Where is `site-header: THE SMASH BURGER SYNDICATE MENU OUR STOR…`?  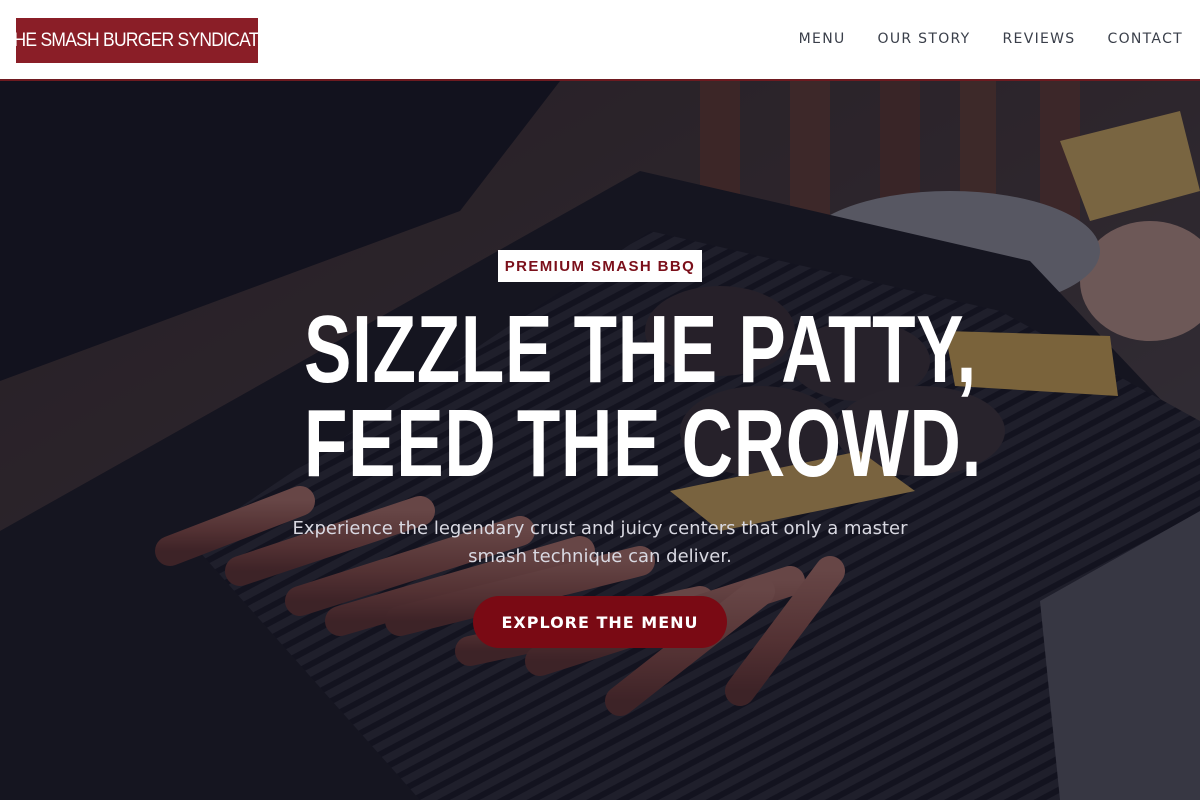 site-header: THE SMASH BURGER SYNDICATE MENU OUR STOR… is located at coordinates (600, 40).